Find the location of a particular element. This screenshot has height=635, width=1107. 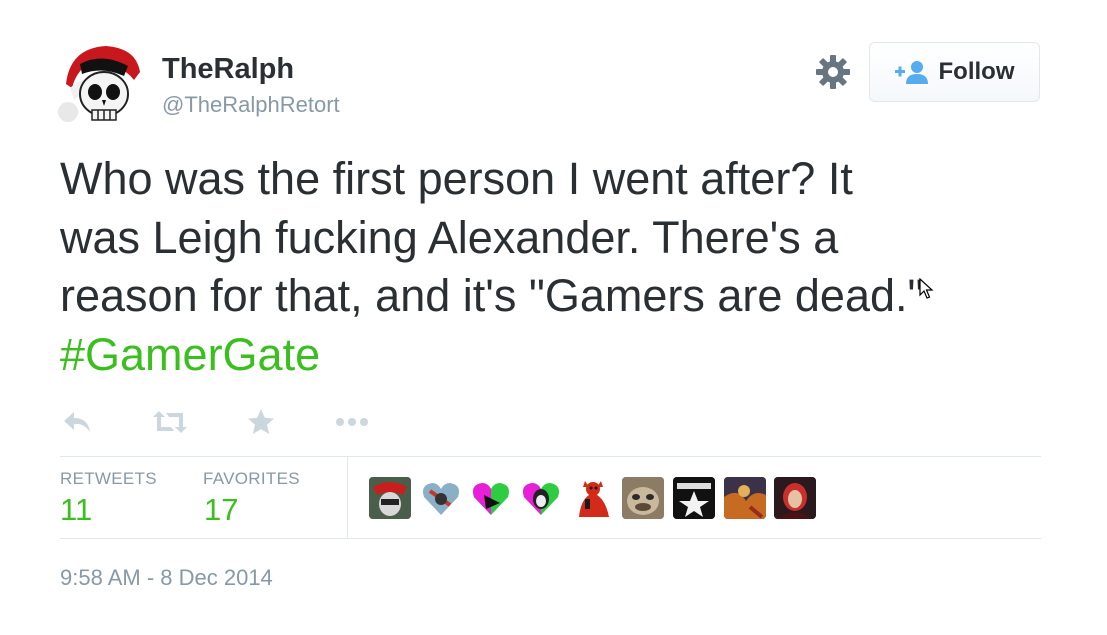

hashtag-link: #GamerGate is located at coordinates (560, 355).